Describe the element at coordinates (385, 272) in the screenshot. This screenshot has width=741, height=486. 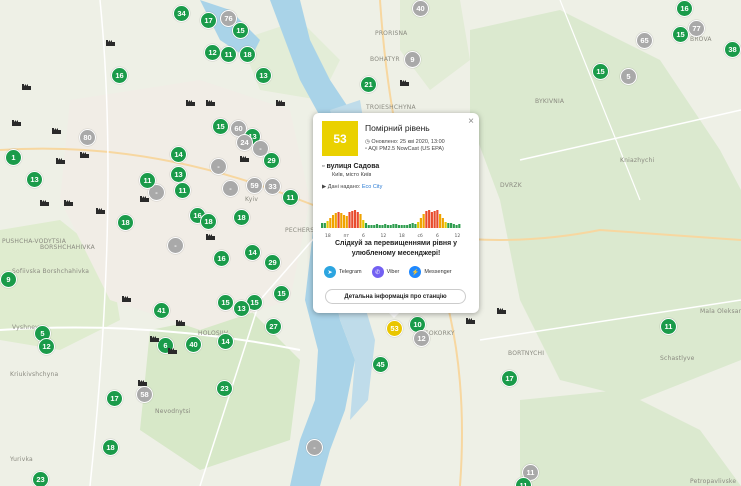
I see `messenger-viber: ✆ Viber` at that location.